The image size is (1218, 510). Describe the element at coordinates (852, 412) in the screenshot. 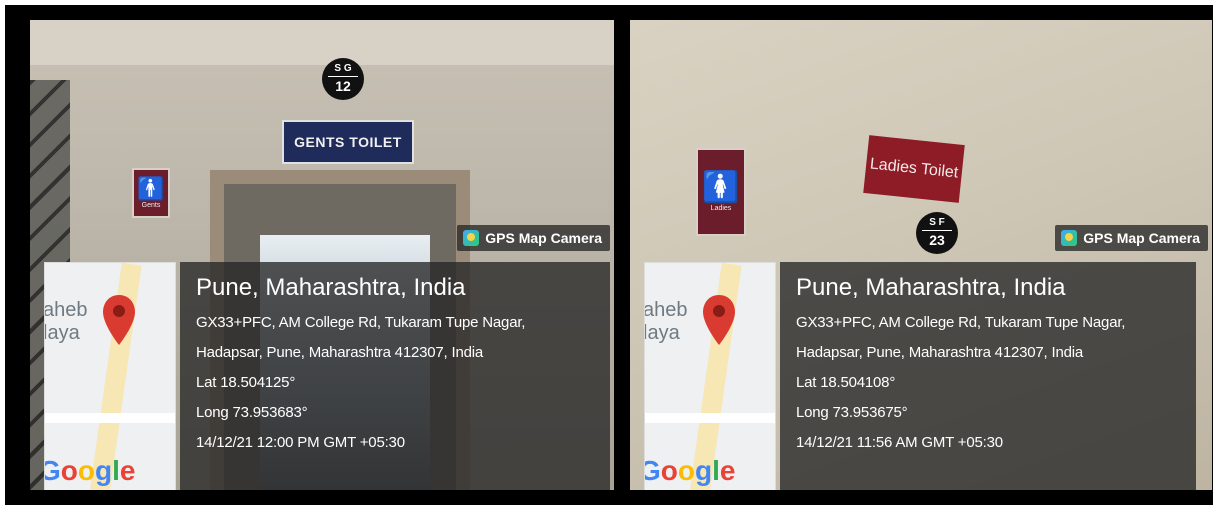

I see `longitude: Long 73.953675°` at that location.